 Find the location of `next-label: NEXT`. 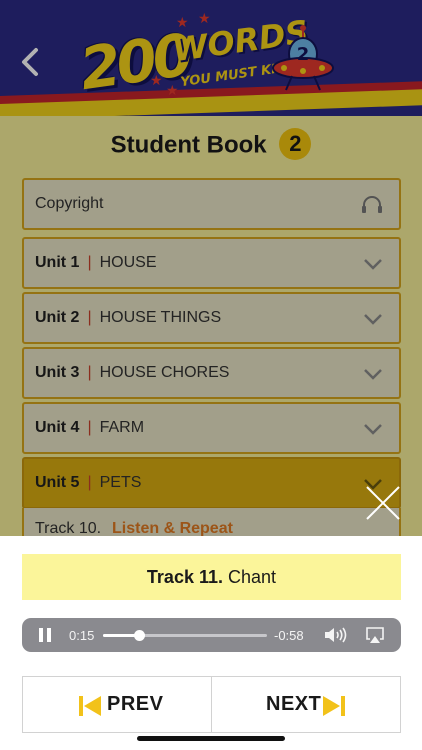

next-label: NEXT is located at coordinates (294, 704).